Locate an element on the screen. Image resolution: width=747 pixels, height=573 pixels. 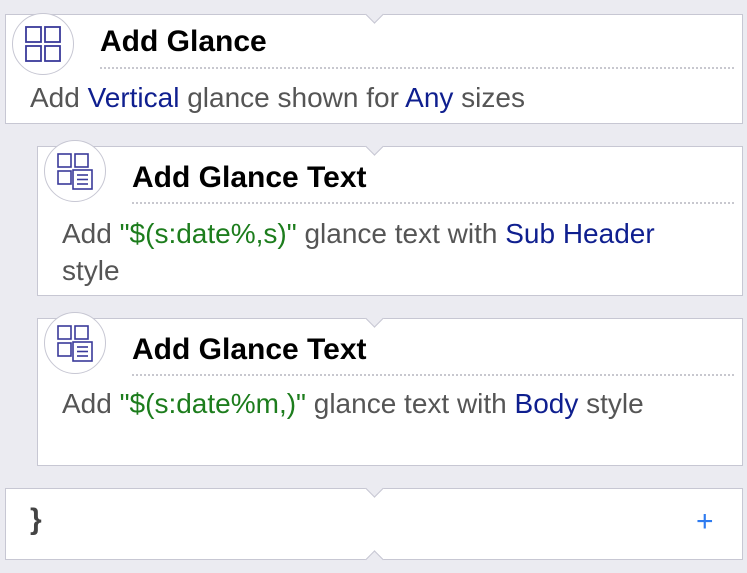
variable-token: Any is located at coordinates (429, 97).